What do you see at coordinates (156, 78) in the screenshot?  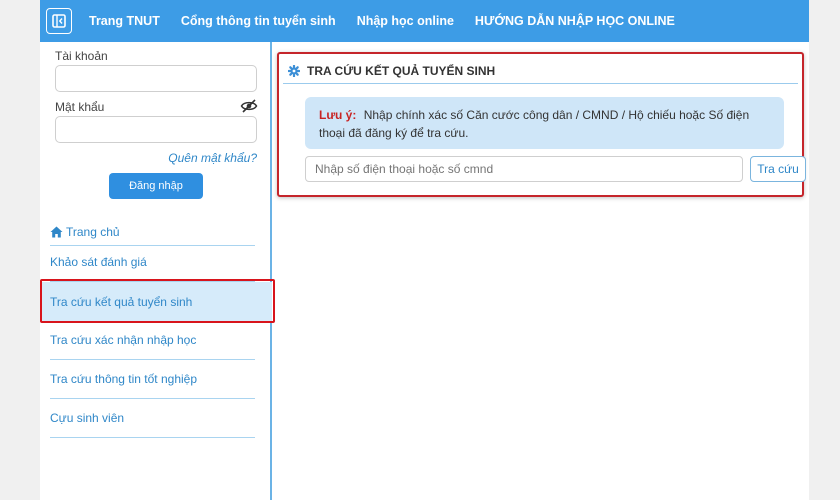 I see `account-input` at bounding box center [156, 78].